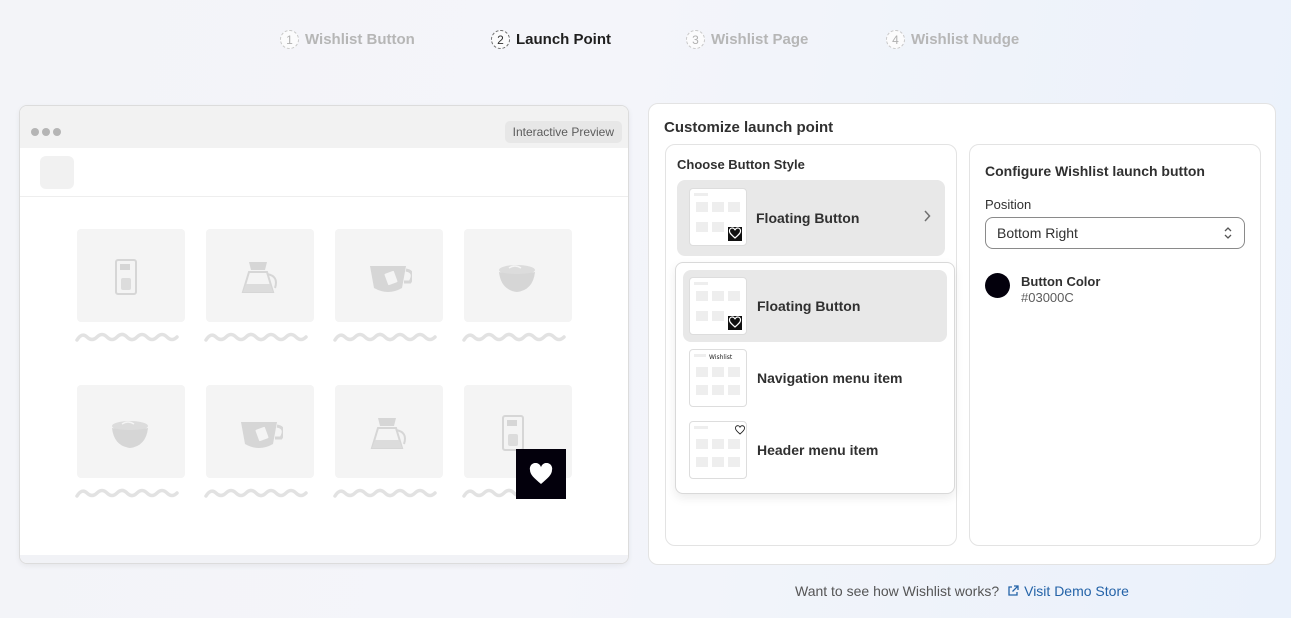 The height and width of the screenshot is (618, 1291). What do you see at coordinates (695, 39) in the screenshot?
I see `step-number: 3` at bounding box center [695, 39].